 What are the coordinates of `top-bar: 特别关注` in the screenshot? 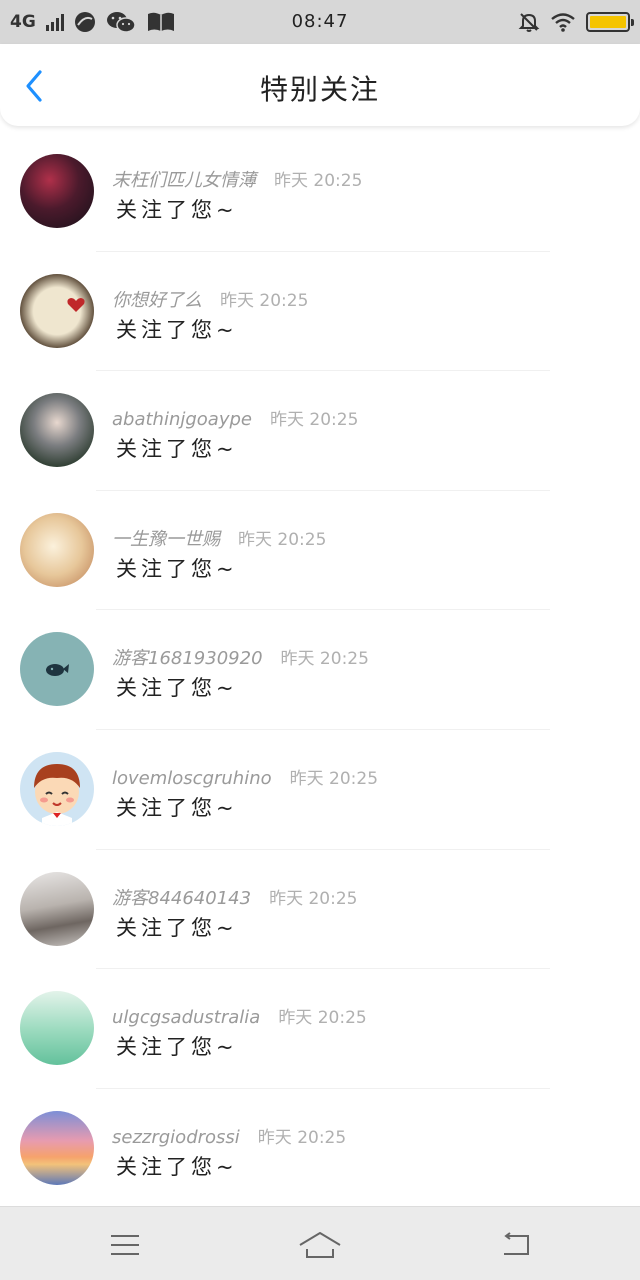 It's located at (320, 85).